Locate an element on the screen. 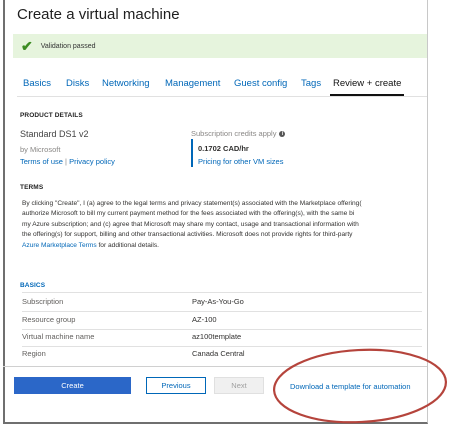 The image size is (454, 433). validation-banner: ✔ Validation passed is located at coordinates (220, 46).